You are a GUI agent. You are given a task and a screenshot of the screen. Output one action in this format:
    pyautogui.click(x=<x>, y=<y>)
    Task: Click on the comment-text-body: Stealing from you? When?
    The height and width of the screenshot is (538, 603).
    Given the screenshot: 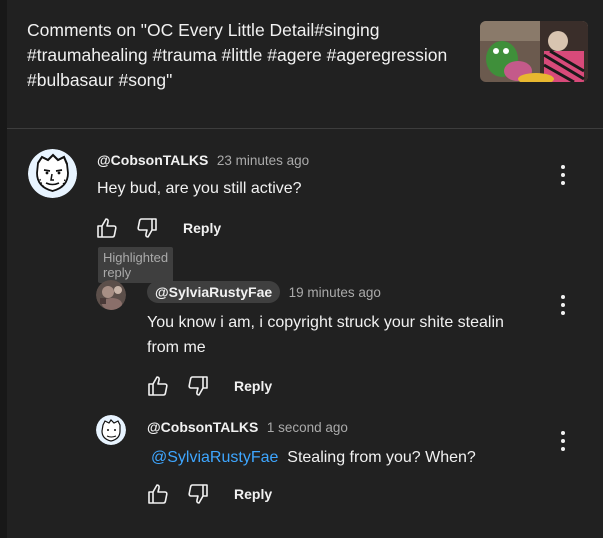 What is the action you would take?
    pyautogui.click(x=381, y=457)
    